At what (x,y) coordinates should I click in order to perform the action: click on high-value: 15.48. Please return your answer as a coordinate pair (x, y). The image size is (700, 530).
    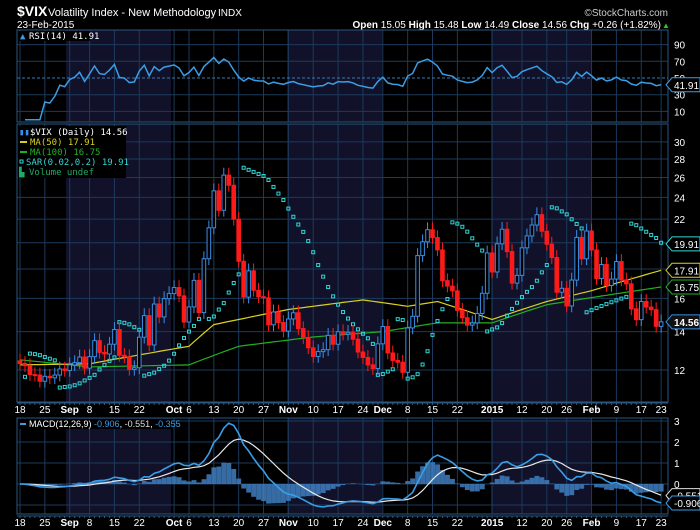
    Looking at the image, I should click on (446, 25).